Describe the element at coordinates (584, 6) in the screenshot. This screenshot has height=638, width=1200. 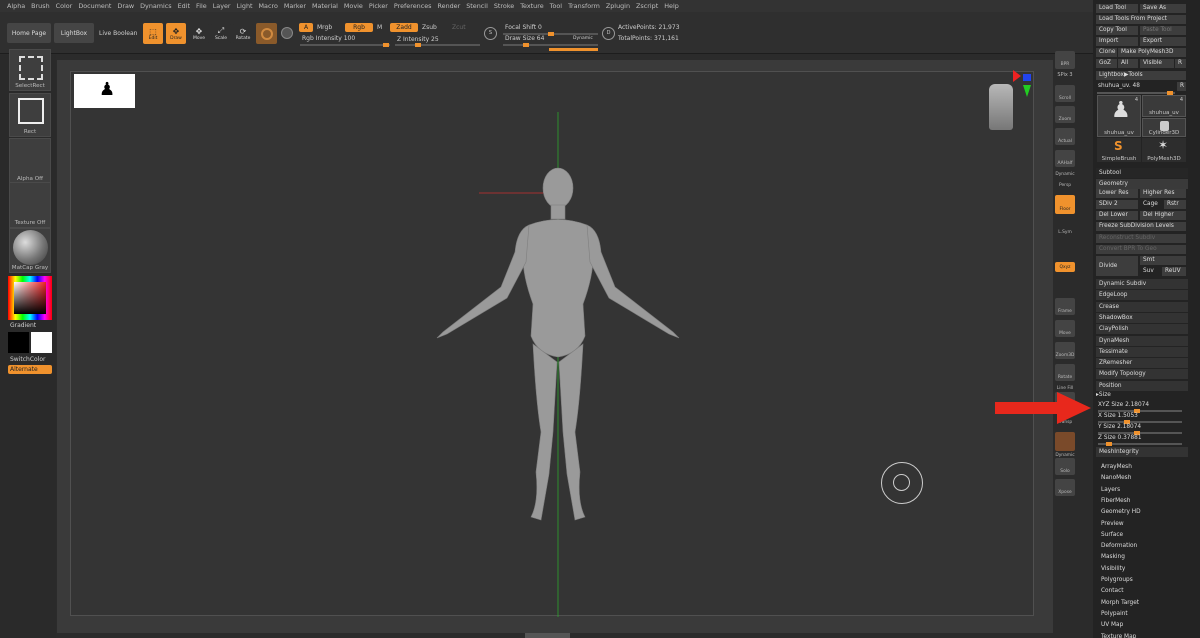
I see `menu-item: Transform` at that location.